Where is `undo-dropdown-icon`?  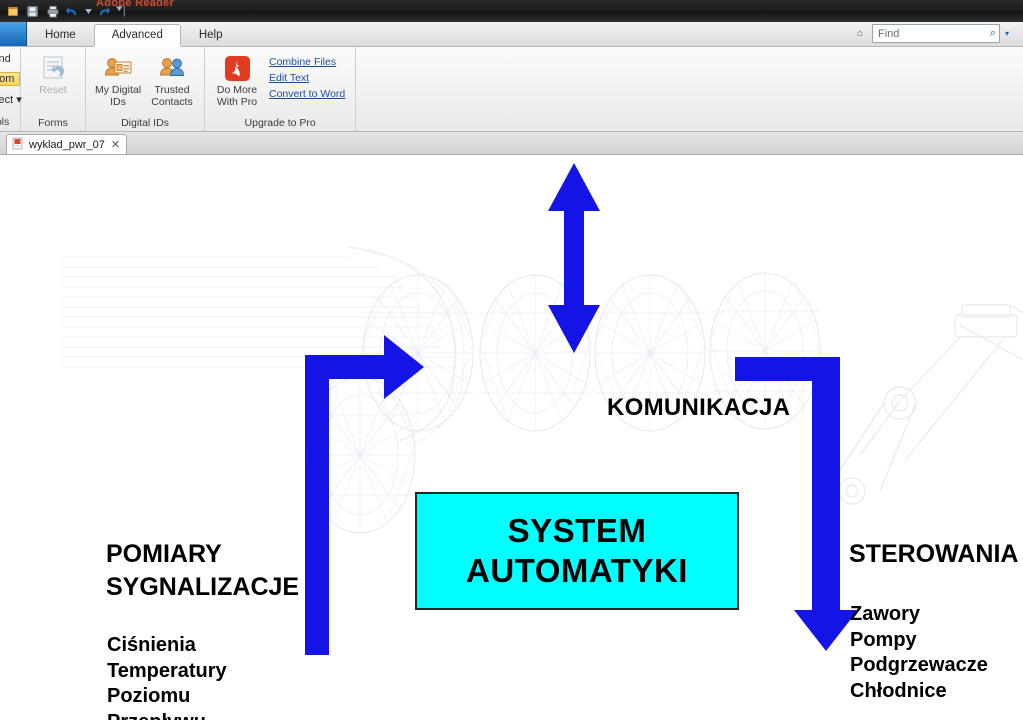 undo-dropdown-icon is located at coordinates (88, 11).